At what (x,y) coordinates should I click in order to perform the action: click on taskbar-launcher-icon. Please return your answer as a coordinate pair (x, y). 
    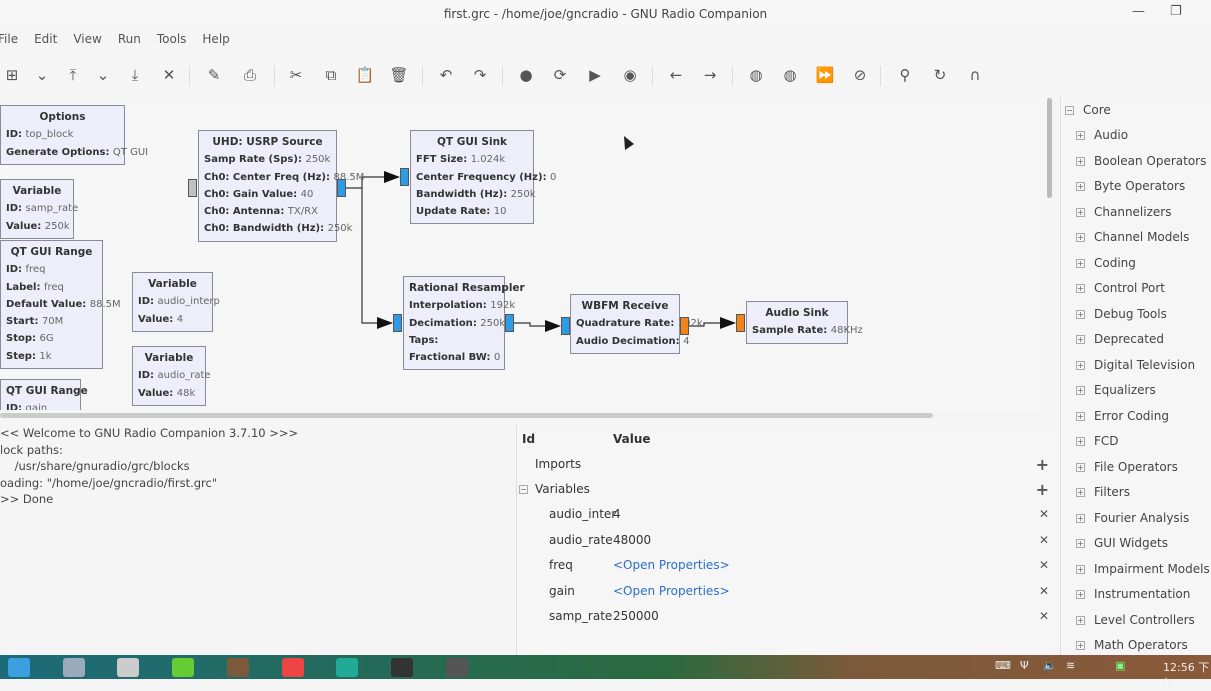
    Looking at the image, I should click on (19, 667).